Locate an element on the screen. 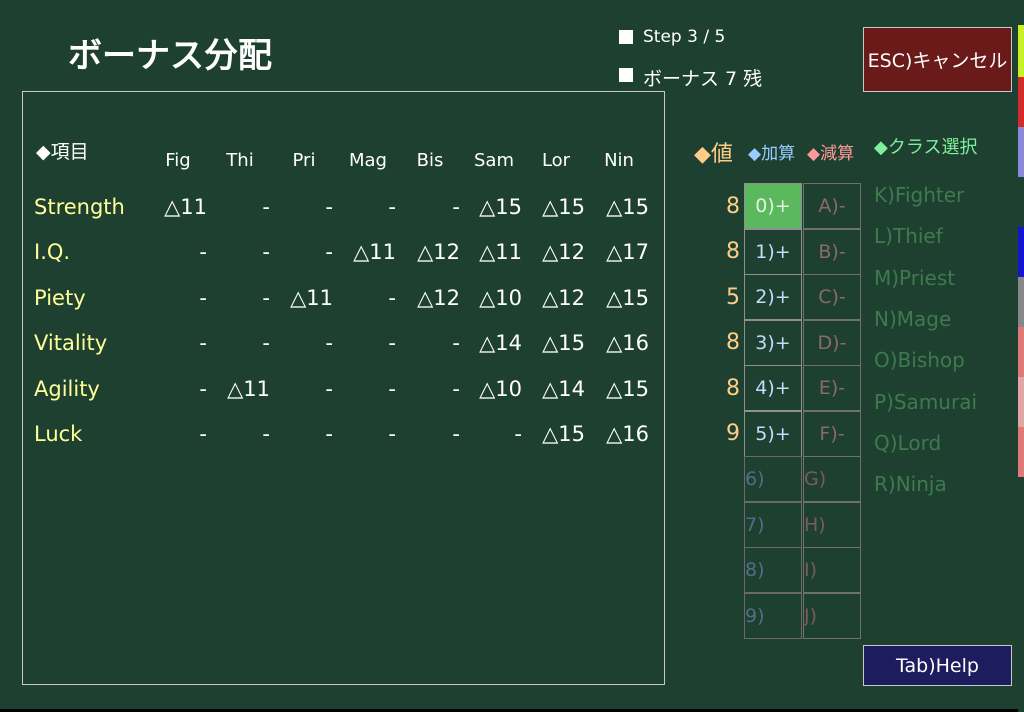 This screenshot has width=1024, height=712. add-button: 7) is located at coordinates (773, 524).